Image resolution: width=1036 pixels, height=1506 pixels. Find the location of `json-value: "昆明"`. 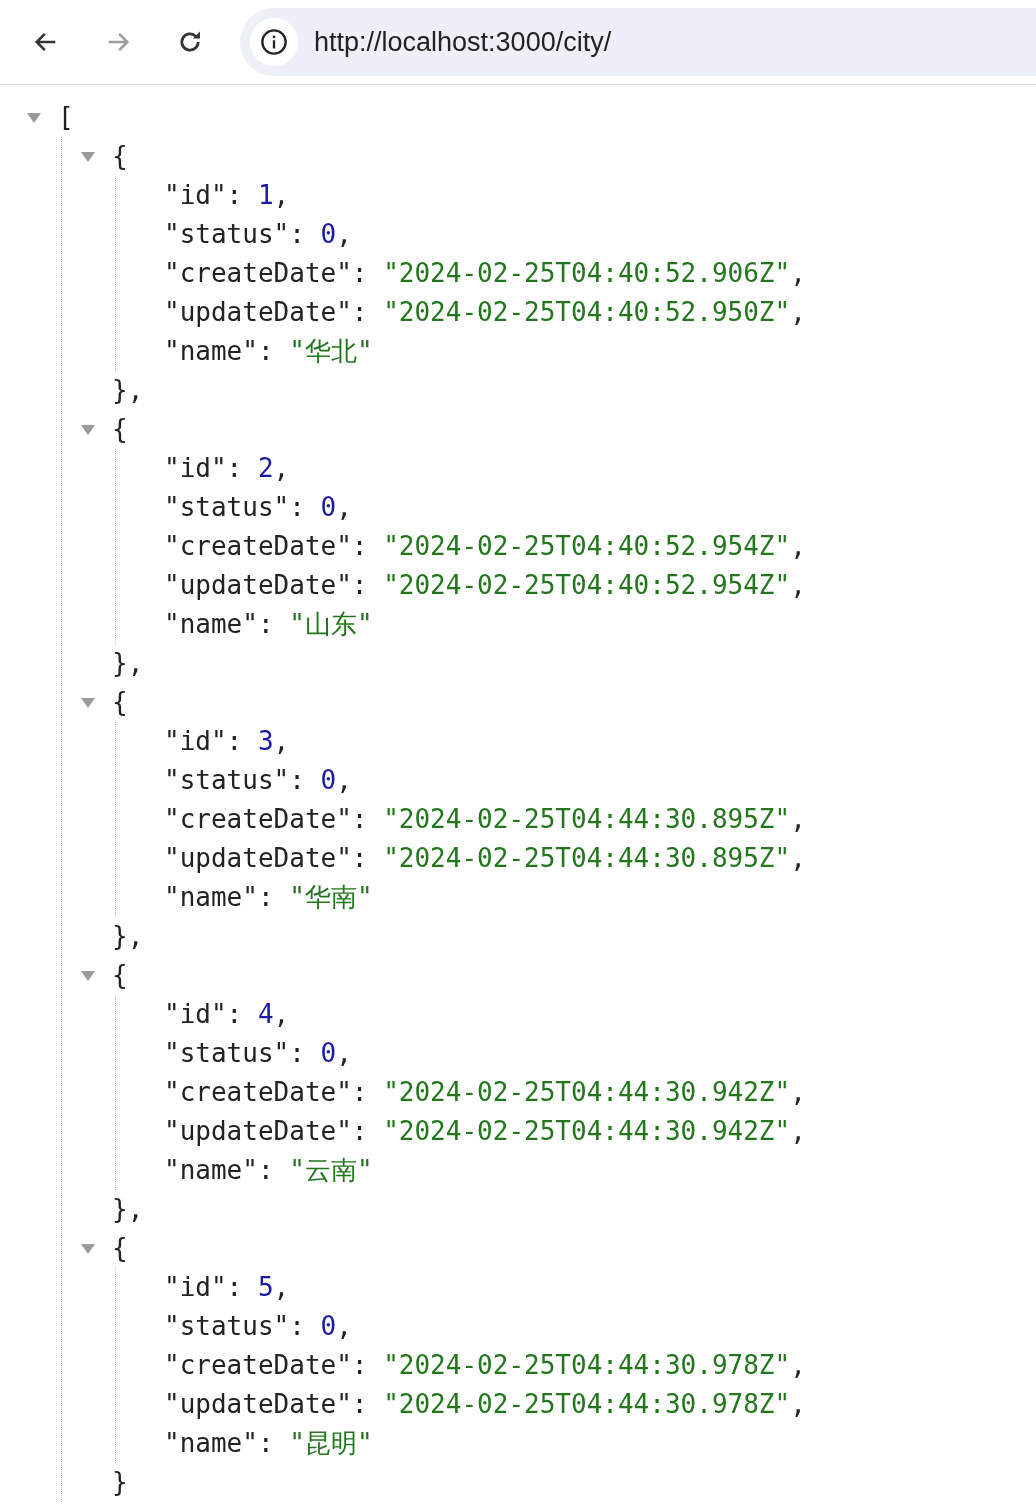

json-value: "昆明" is located at coordinates (331, 1443).